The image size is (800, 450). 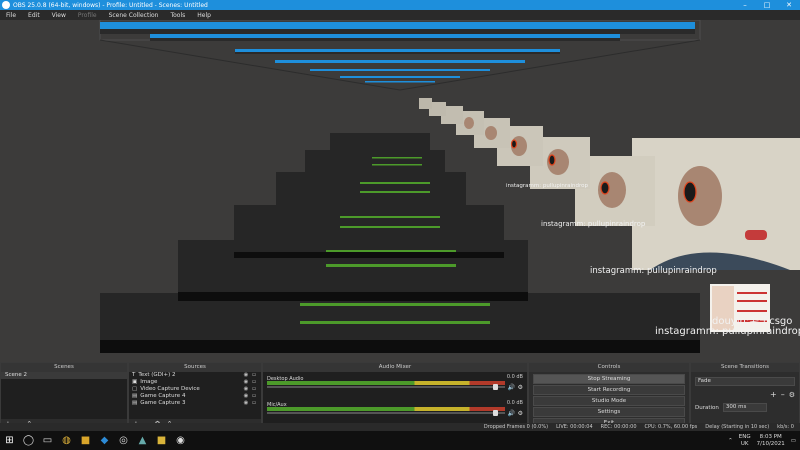 What do you see at coordinates (180, 440) in the screenshot?
I see `obs-taskbar-icon: ◉` at bounding box center [180, 440].